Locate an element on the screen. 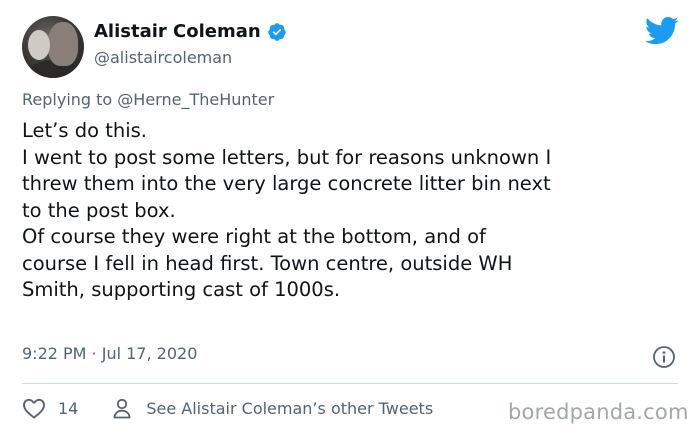 The height and width of the screenshot is (437, 700). author-handle: @alistaircoleman is located at coordinates (190, 58).